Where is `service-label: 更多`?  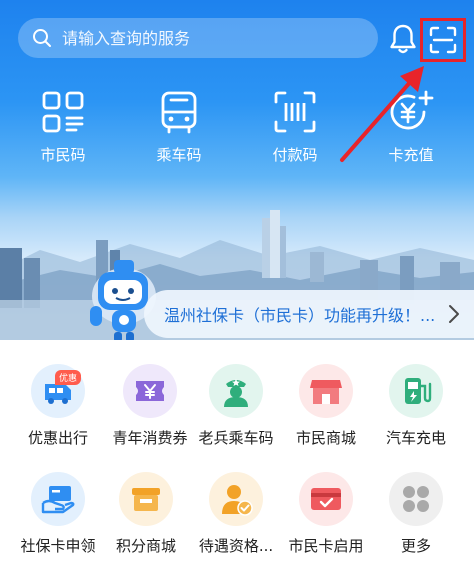 service-label: 更多 is located at coordinates (415, 546).